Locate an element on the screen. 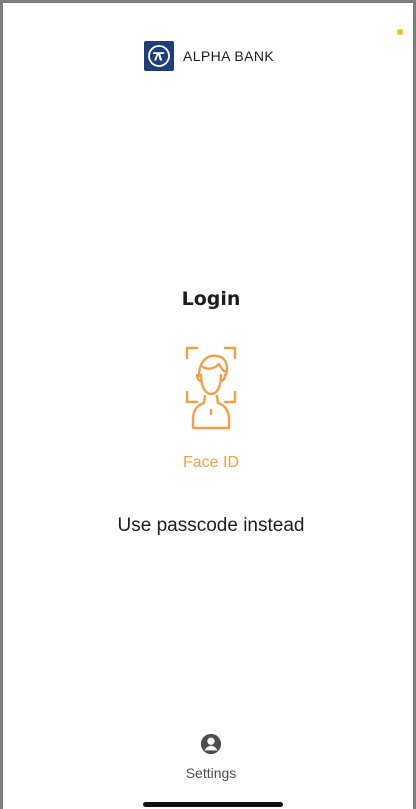  home-indicator is located at coordinates (213, 804).